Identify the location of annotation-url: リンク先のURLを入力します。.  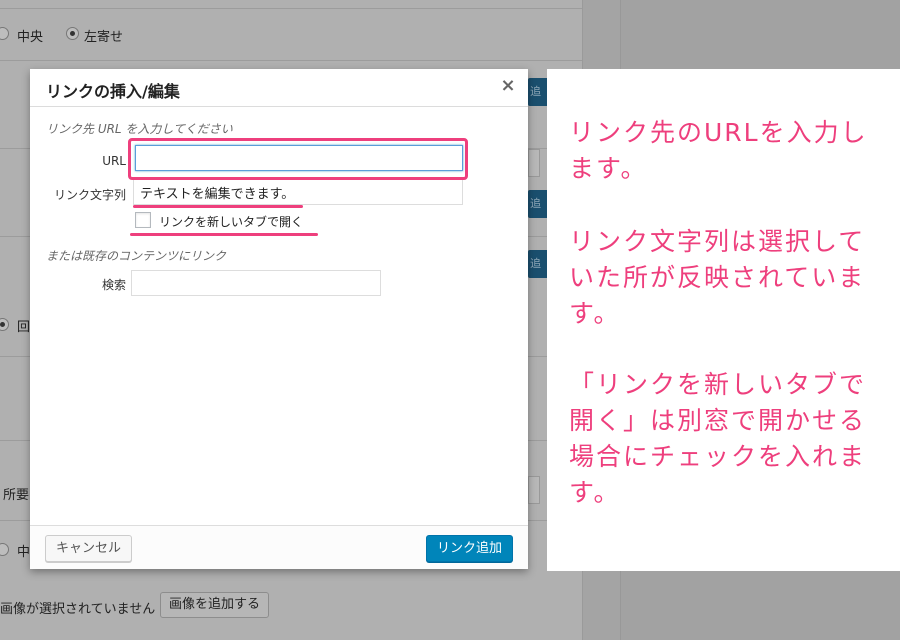
(718, 150).